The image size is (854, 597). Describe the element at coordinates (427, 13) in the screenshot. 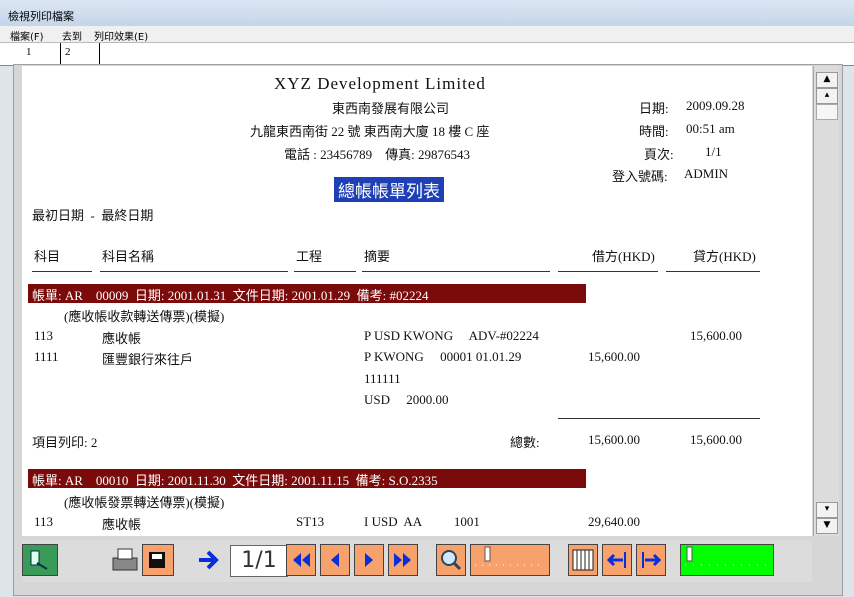

I see `window-titlebar: 檢視列印檔案` at that location.